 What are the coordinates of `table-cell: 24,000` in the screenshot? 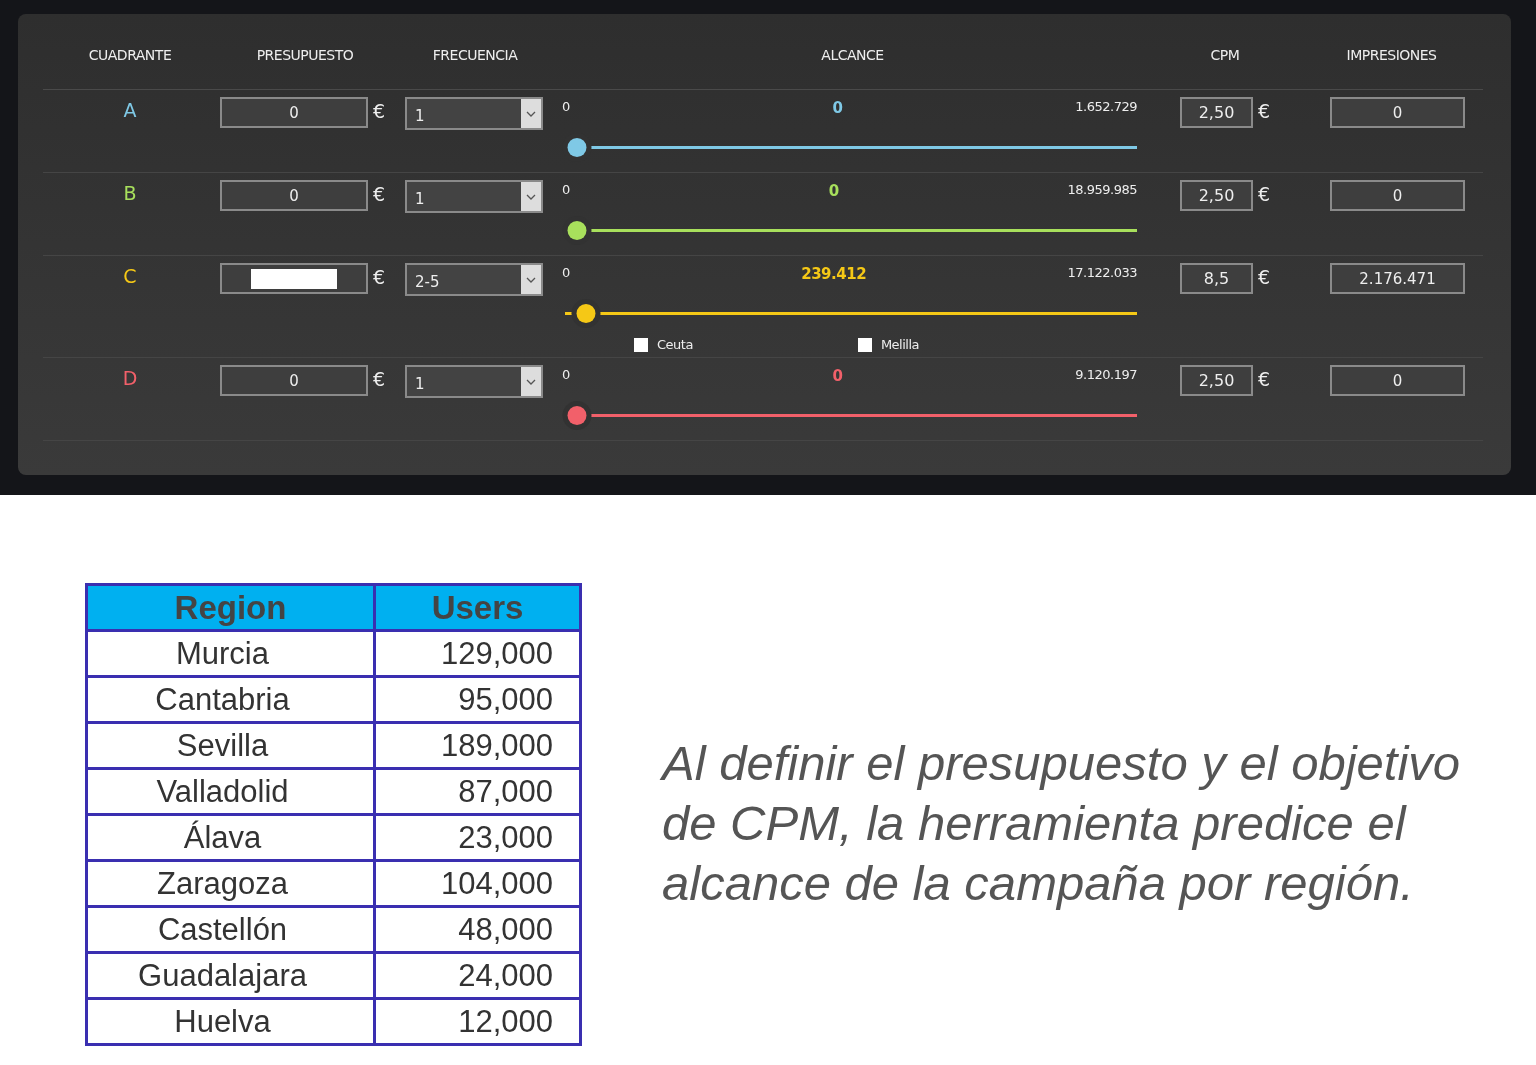 It's located at (477, 975).